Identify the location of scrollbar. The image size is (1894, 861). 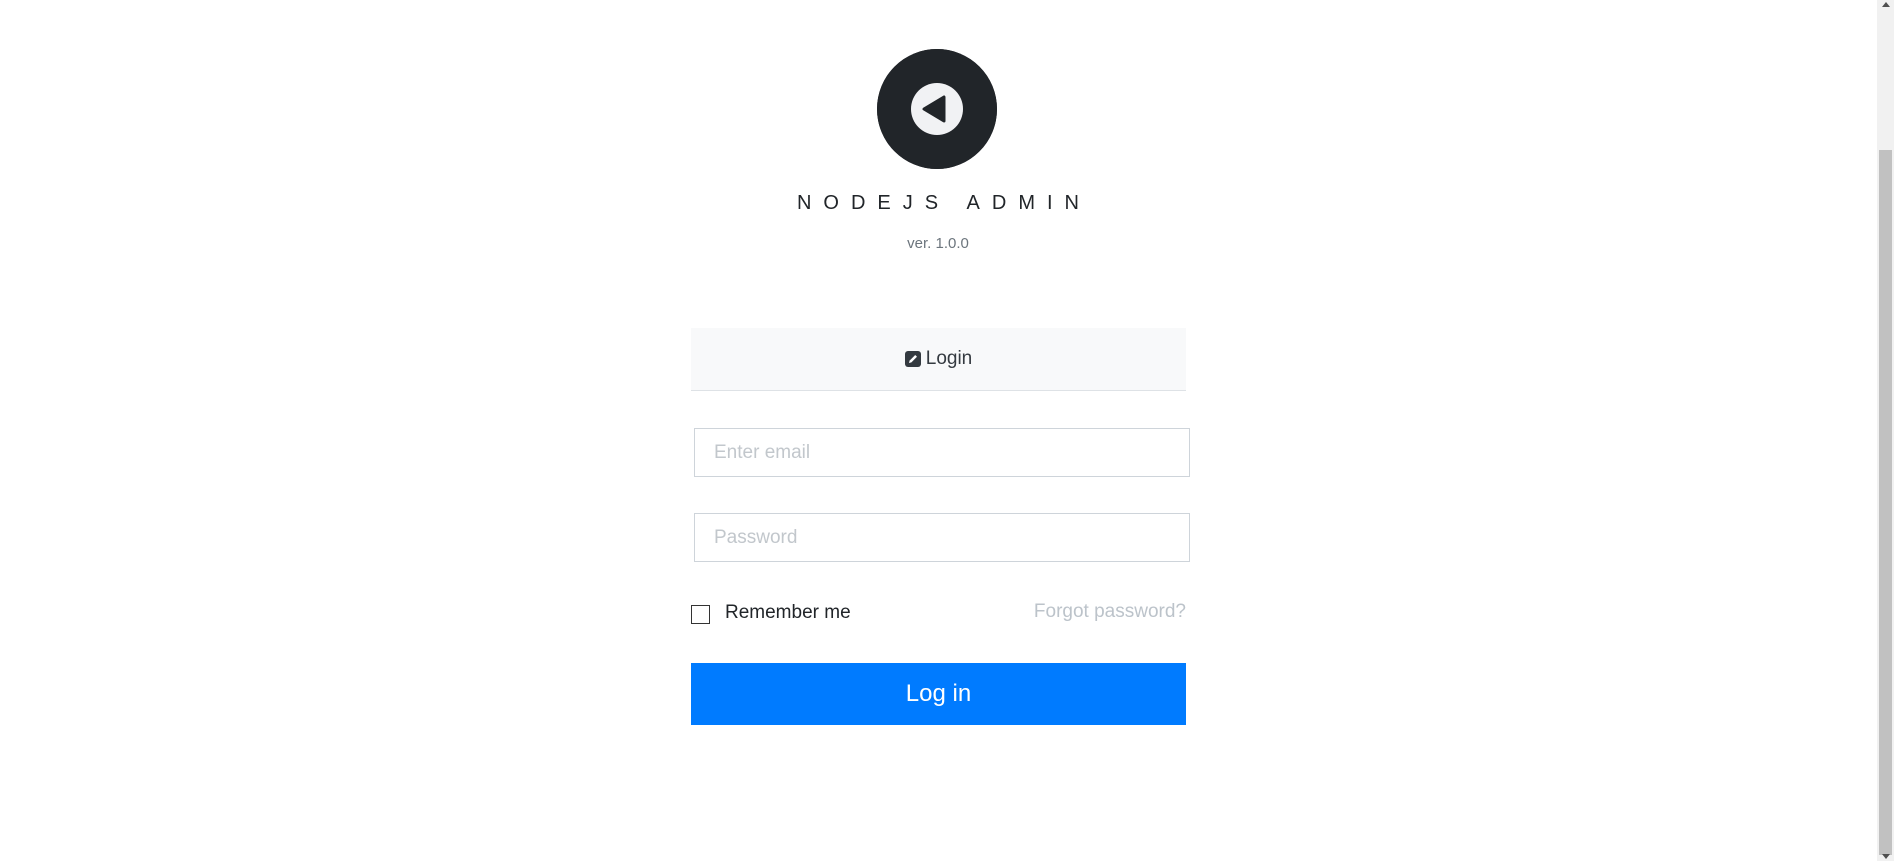
(1885, 430).